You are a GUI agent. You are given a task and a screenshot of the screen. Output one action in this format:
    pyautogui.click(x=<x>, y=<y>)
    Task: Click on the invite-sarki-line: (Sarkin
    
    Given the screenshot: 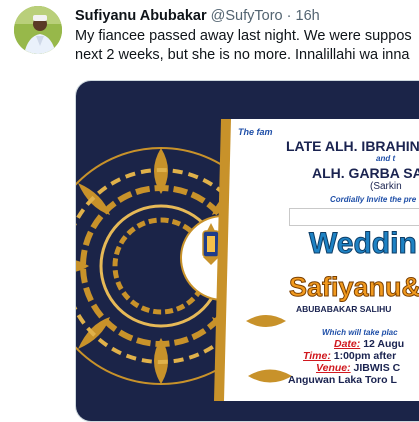 What is the action you would take?
    pyautogui.click(x=386, y=186)
    